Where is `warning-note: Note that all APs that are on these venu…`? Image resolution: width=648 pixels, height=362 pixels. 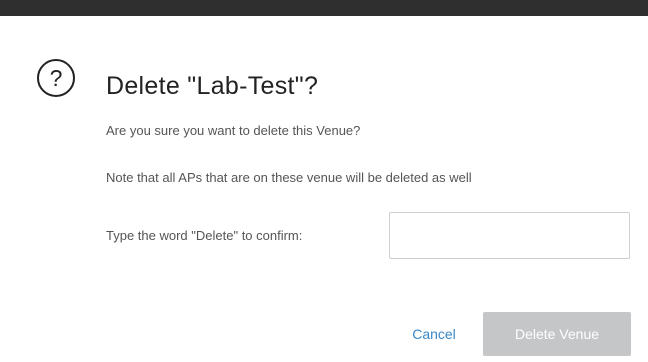
warning-note: Note that all APs that are on these venu… is located at coordinates (289, 177).